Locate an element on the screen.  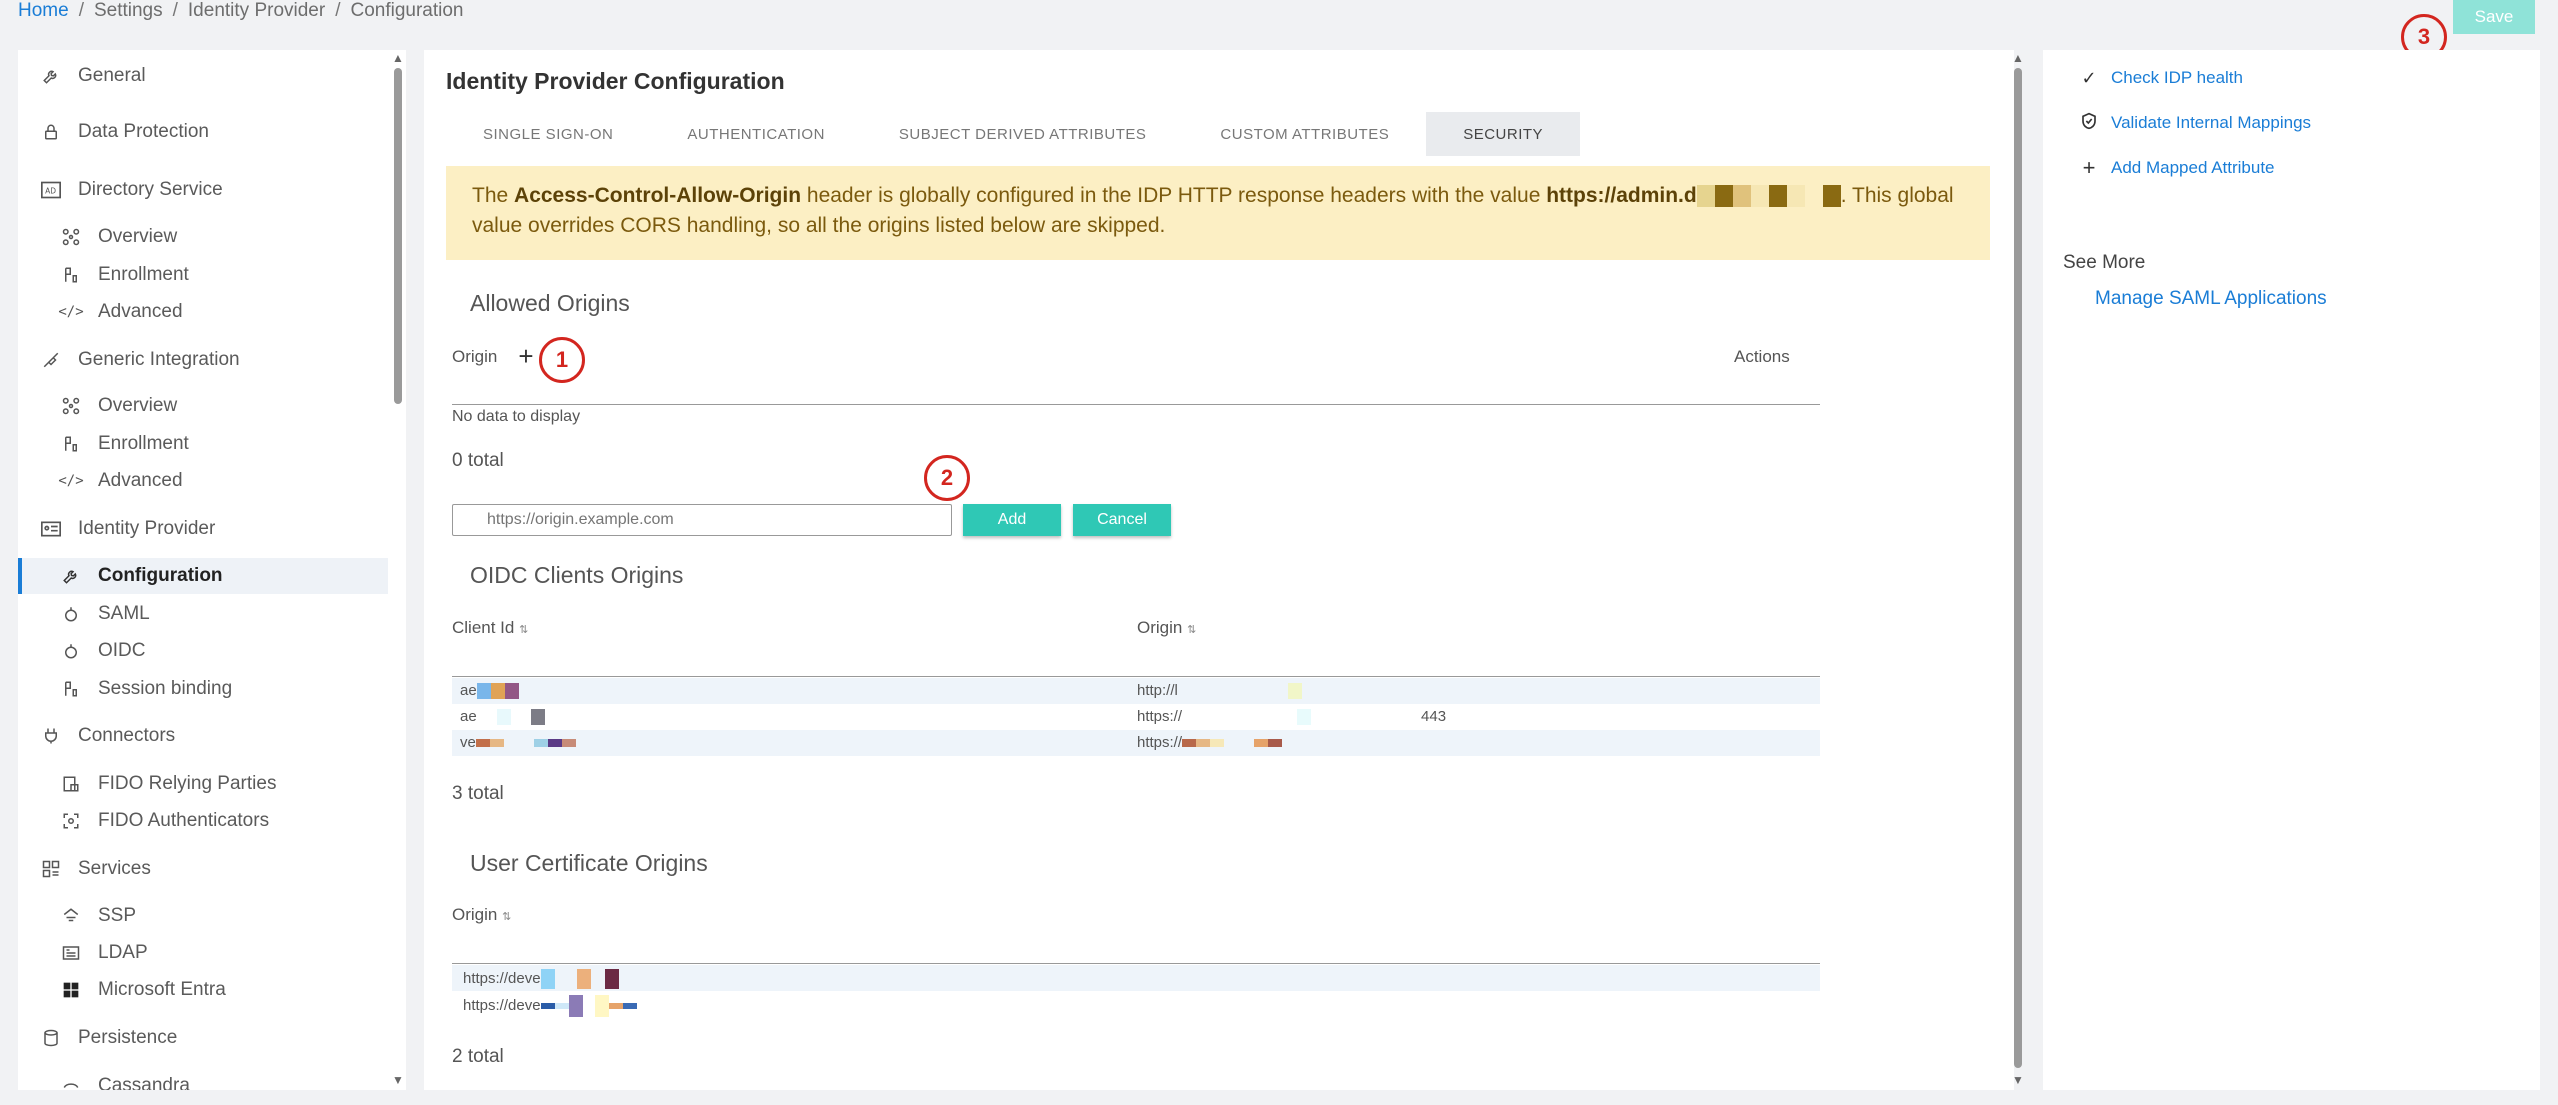
sidebar-item-ssp: SSP is located at coordinates (203, 916).